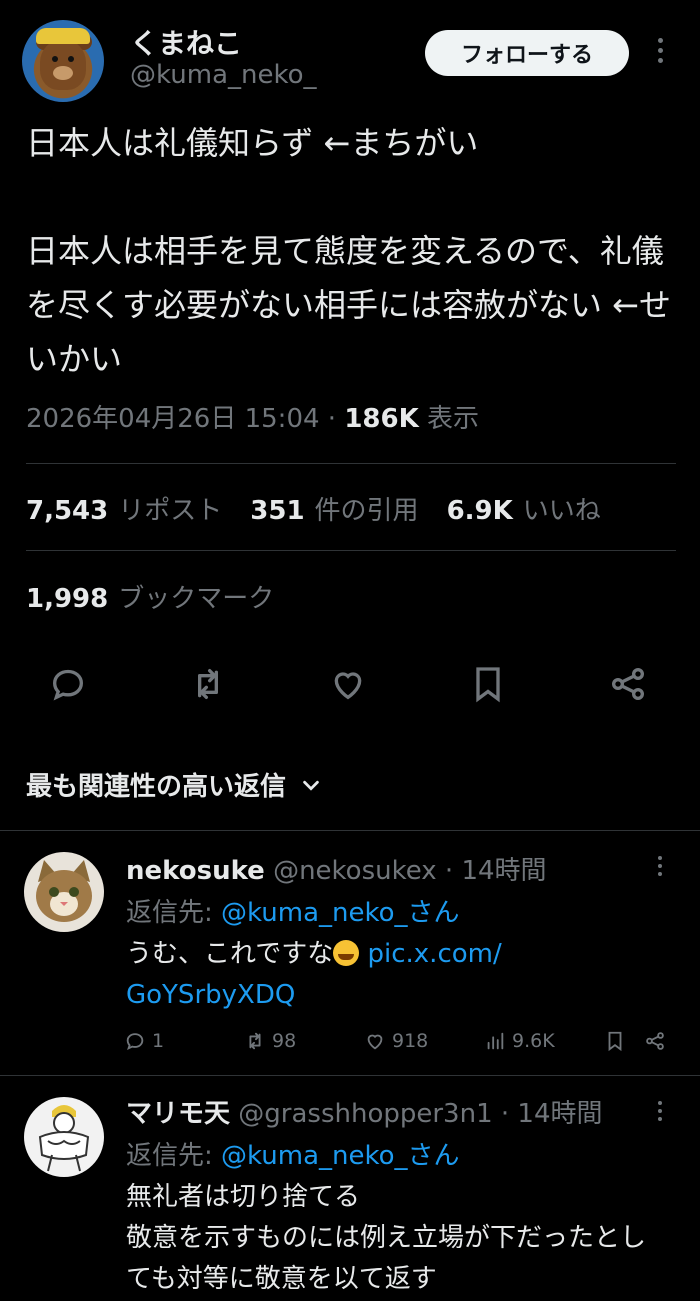 Image resolution: width=700 pixels, height=1301 pixels. What do you see at coordinates (63, 36) in the screenshot?
I see `bear-cap` at bounding box center [63, 36].